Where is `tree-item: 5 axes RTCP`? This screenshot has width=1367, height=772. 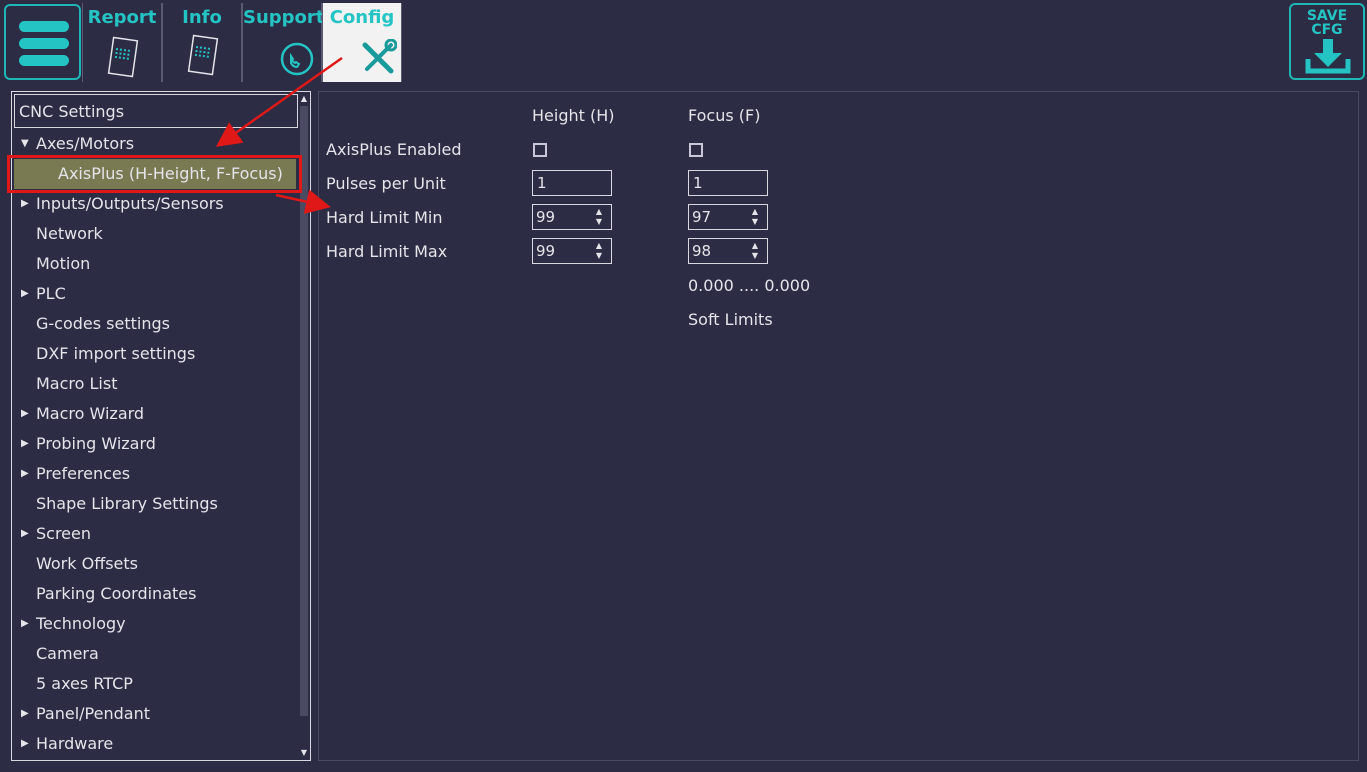
tree-item: 5 axes RTCP is located at coordinates (155, 684).